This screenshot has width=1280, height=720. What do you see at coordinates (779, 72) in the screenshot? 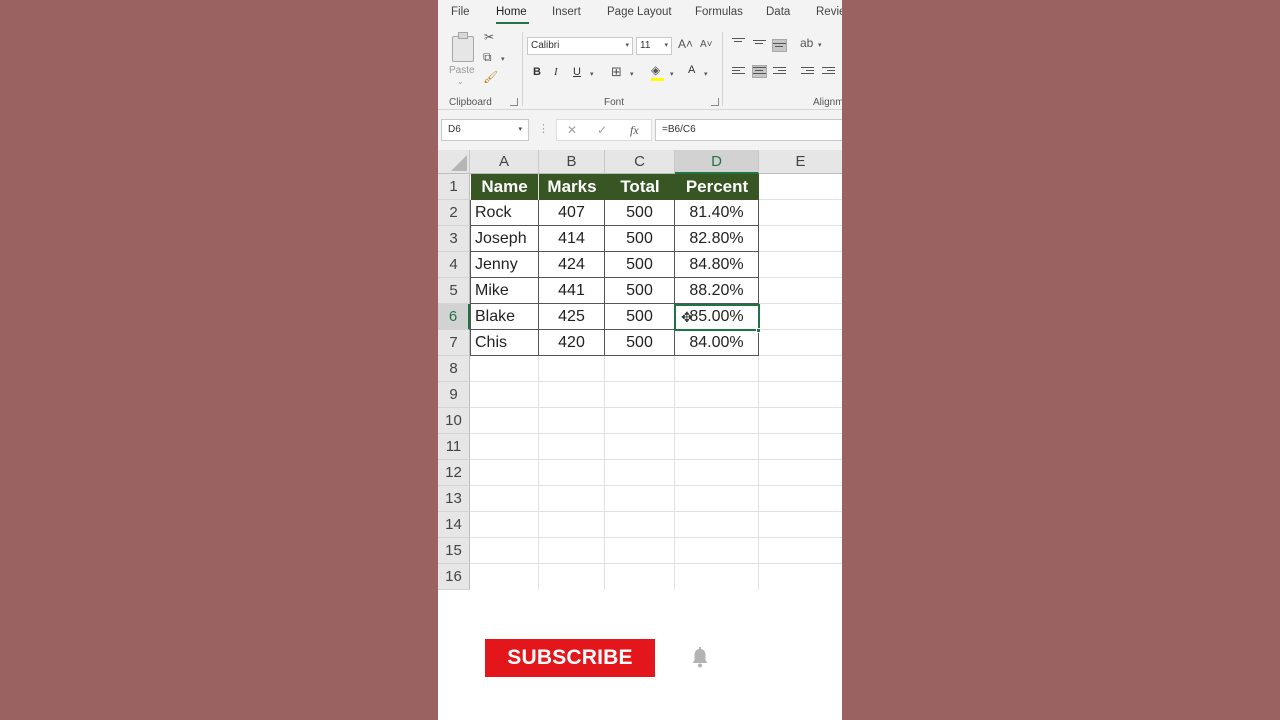
I see `align-right-icon` at bounding box center [779, 72].